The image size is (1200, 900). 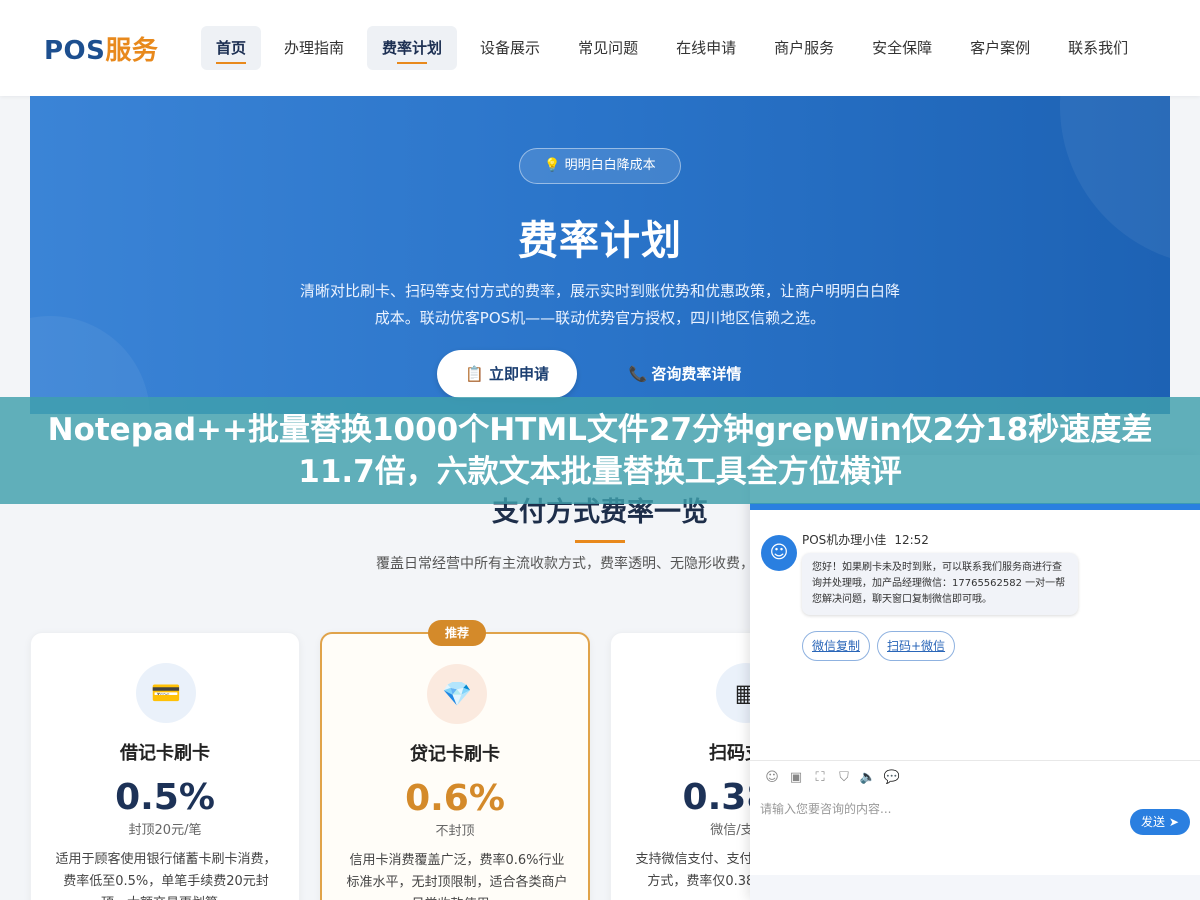 I want to click on copy-wechat-button: 微信复制, so click(x=836, y=646).